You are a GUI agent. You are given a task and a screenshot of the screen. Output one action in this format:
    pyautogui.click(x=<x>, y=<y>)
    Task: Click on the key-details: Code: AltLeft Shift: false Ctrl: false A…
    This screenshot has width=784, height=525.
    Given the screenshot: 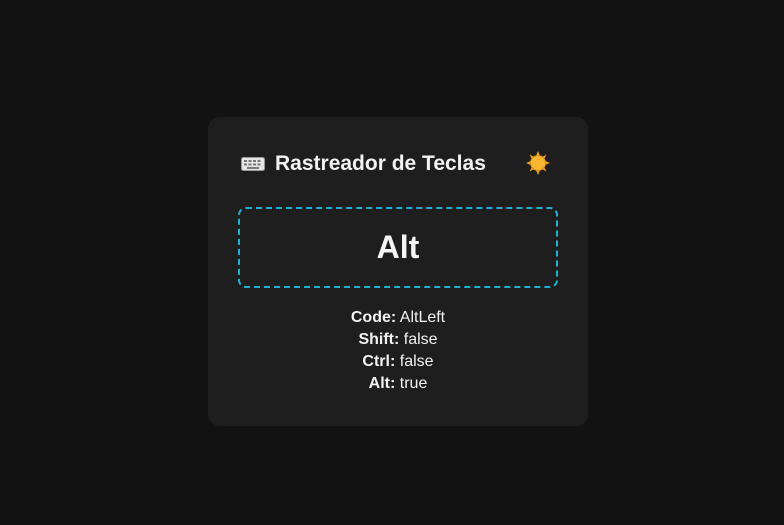 What is the action you would take?
    pyautogui.click(x=398, y=351)
    